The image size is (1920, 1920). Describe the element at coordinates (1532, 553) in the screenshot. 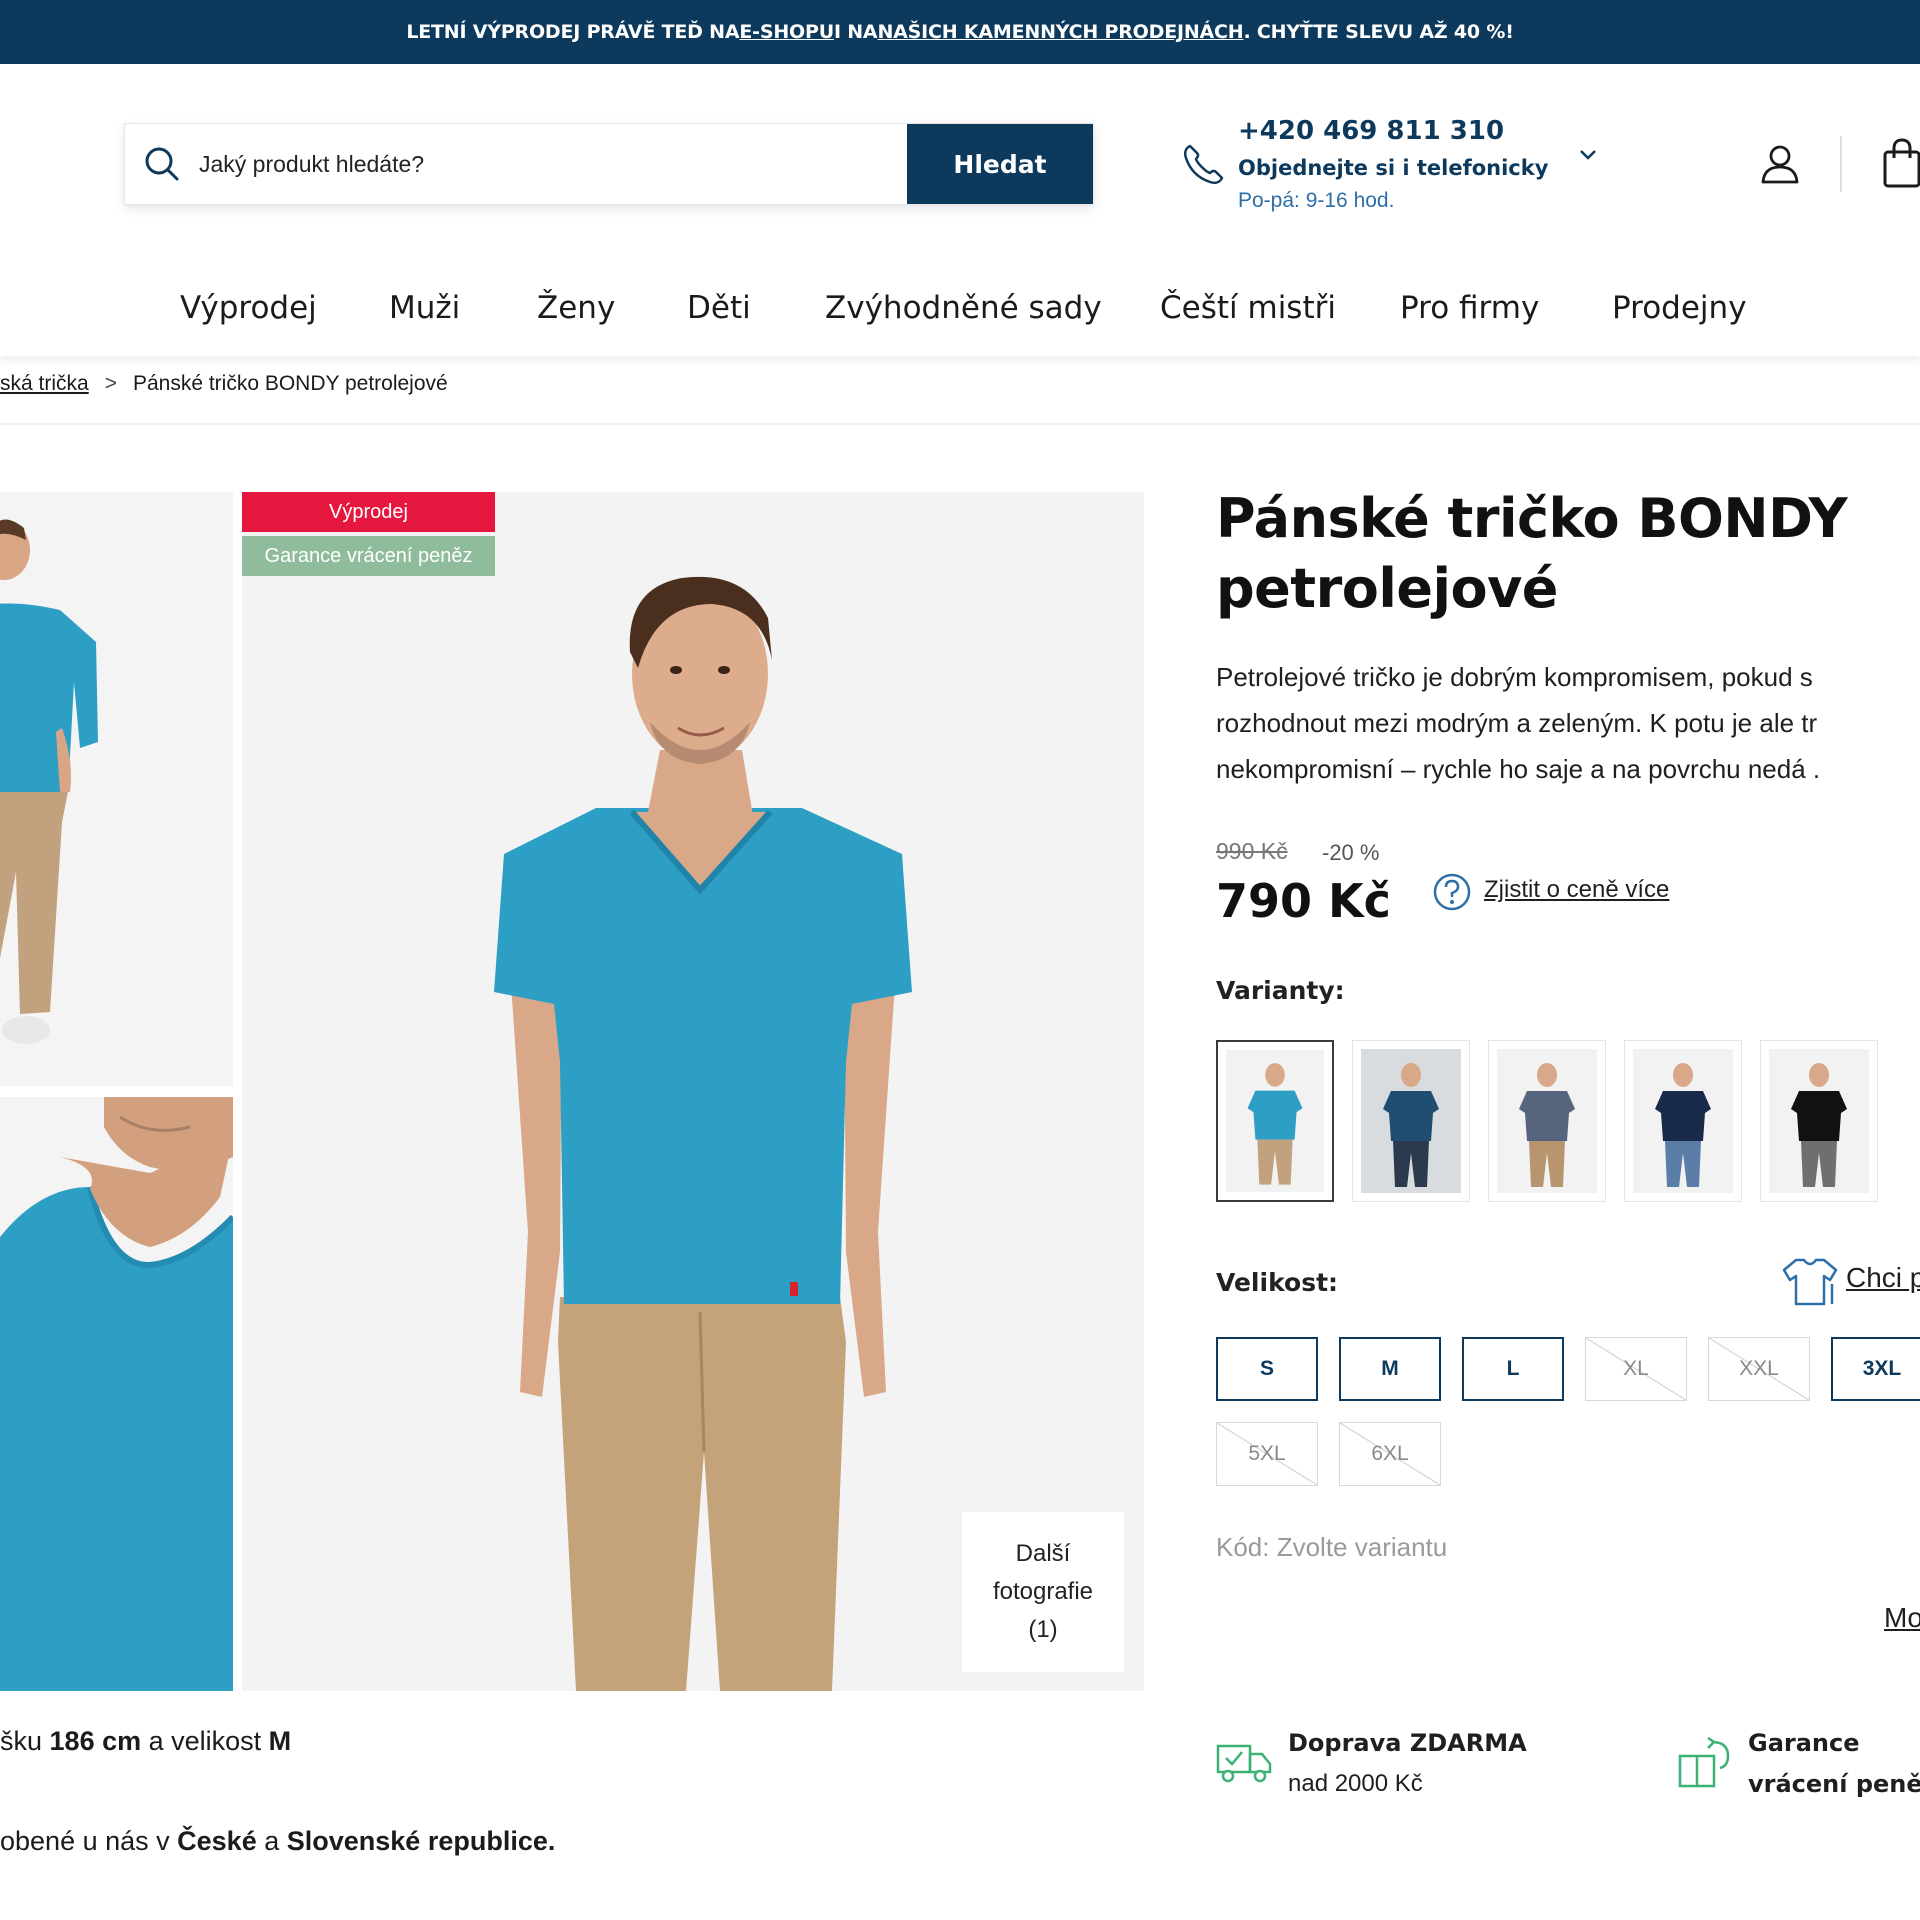

I see `product-title: Pánské tričko BONDY petrolejové` at that location.